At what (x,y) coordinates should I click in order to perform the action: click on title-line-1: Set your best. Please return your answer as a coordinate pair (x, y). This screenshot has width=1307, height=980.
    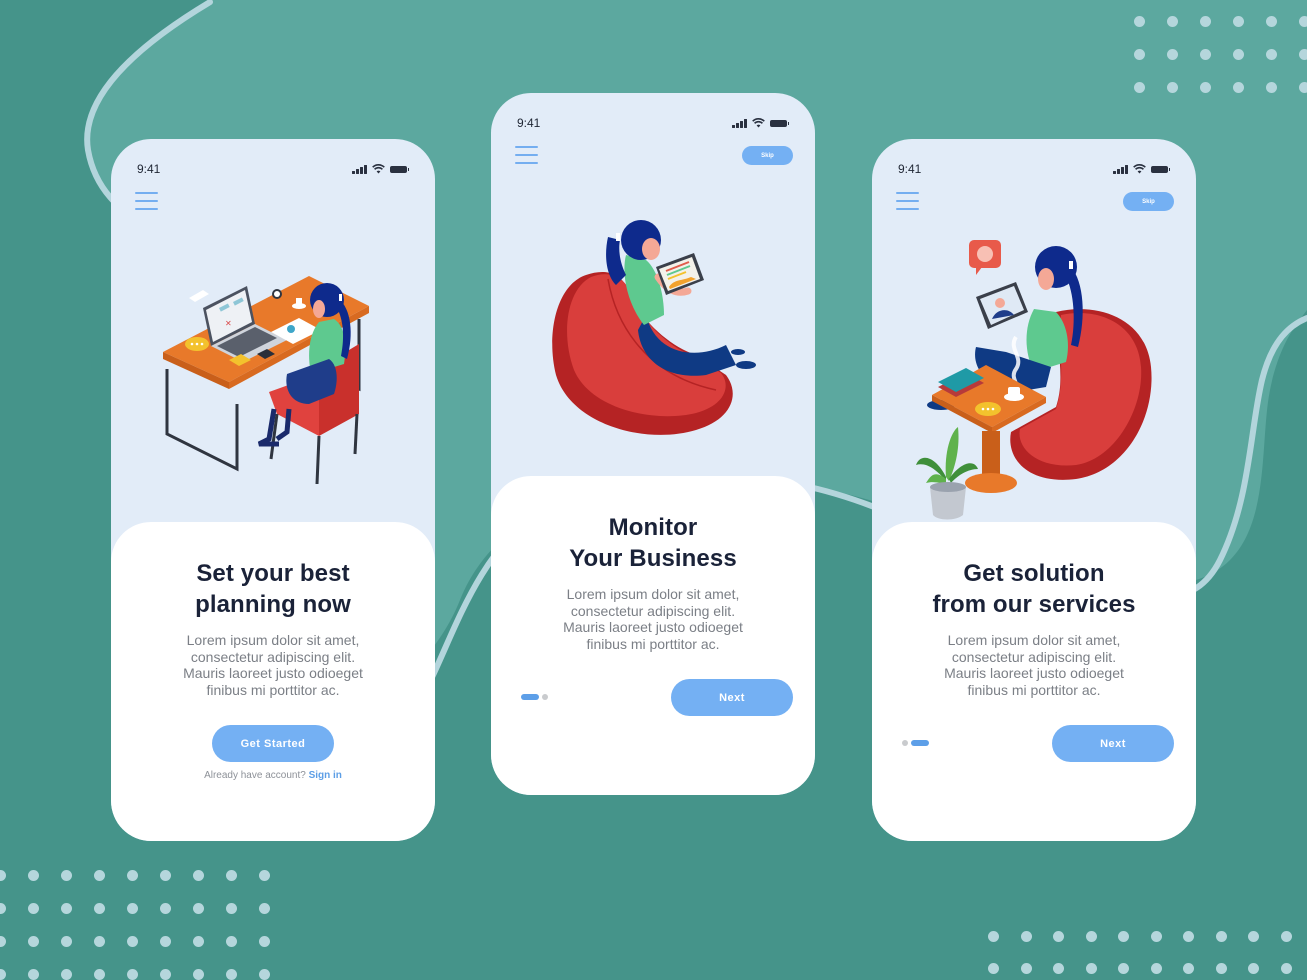
    Looking at the image, I should click on (273, 573).